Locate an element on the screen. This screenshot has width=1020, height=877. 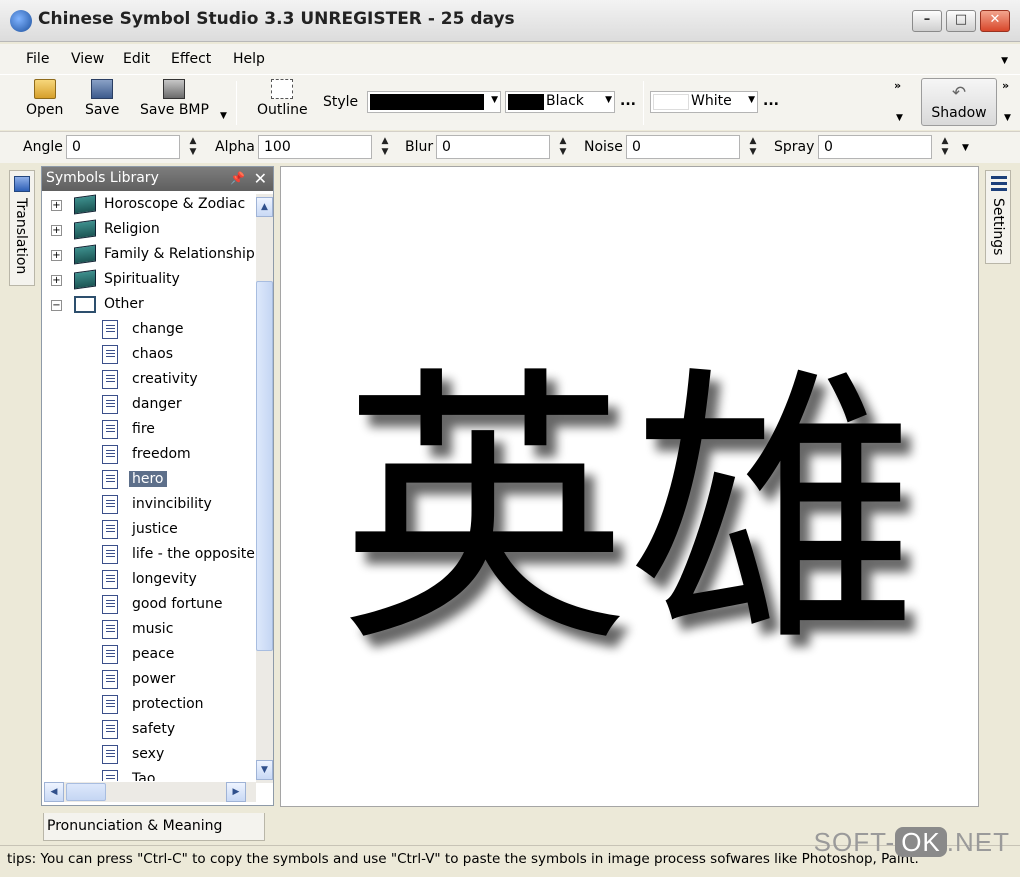
collapse-icon: − is located at coordinates (56, 305).